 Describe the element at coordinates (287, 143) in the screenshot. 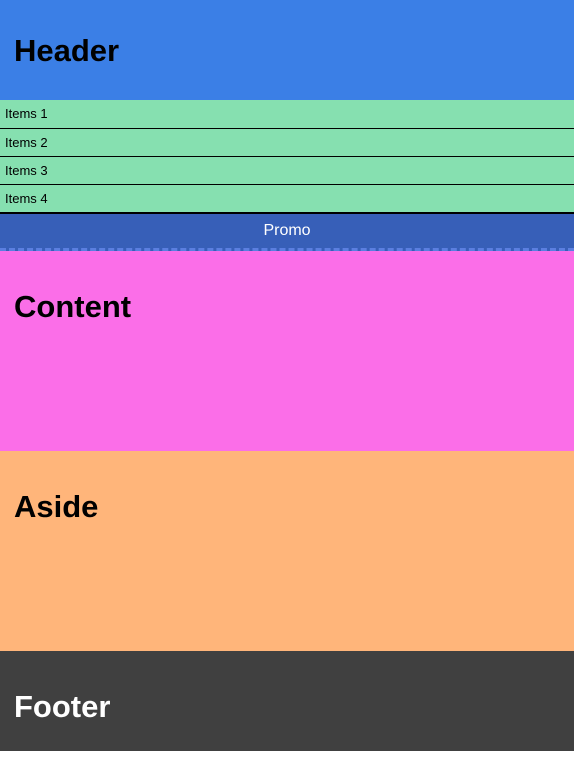

I see `list-item: Items 2` at that location.